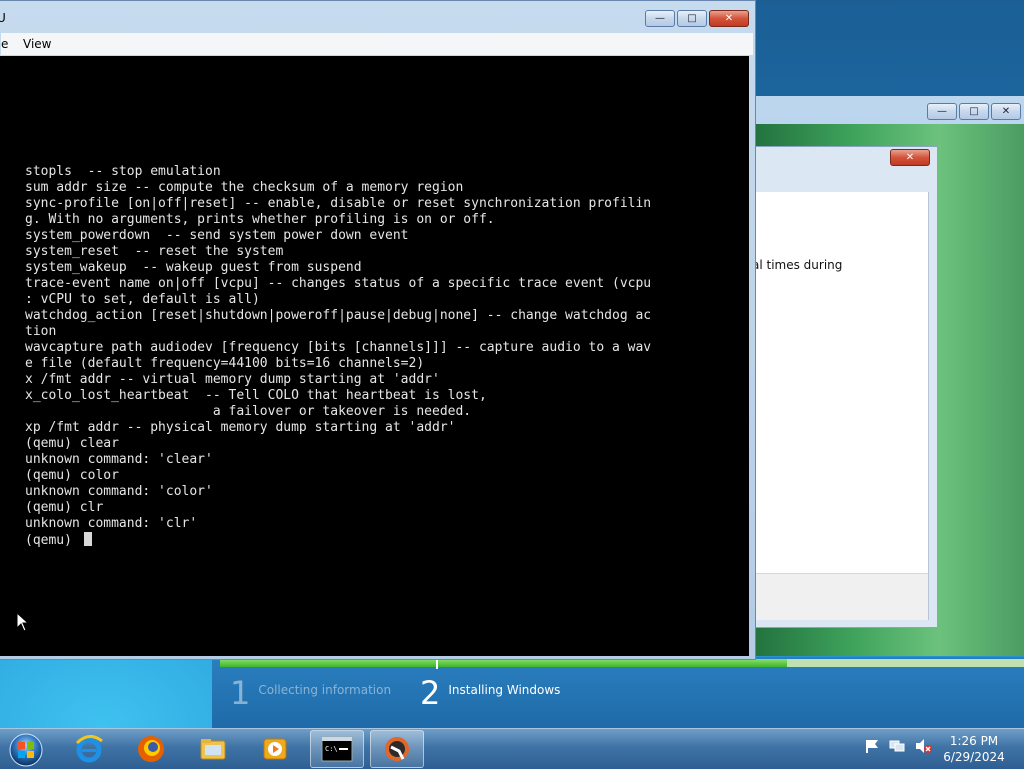 The image size is (1024, 769). I want to click on menu-view: View, so click(37, 44).